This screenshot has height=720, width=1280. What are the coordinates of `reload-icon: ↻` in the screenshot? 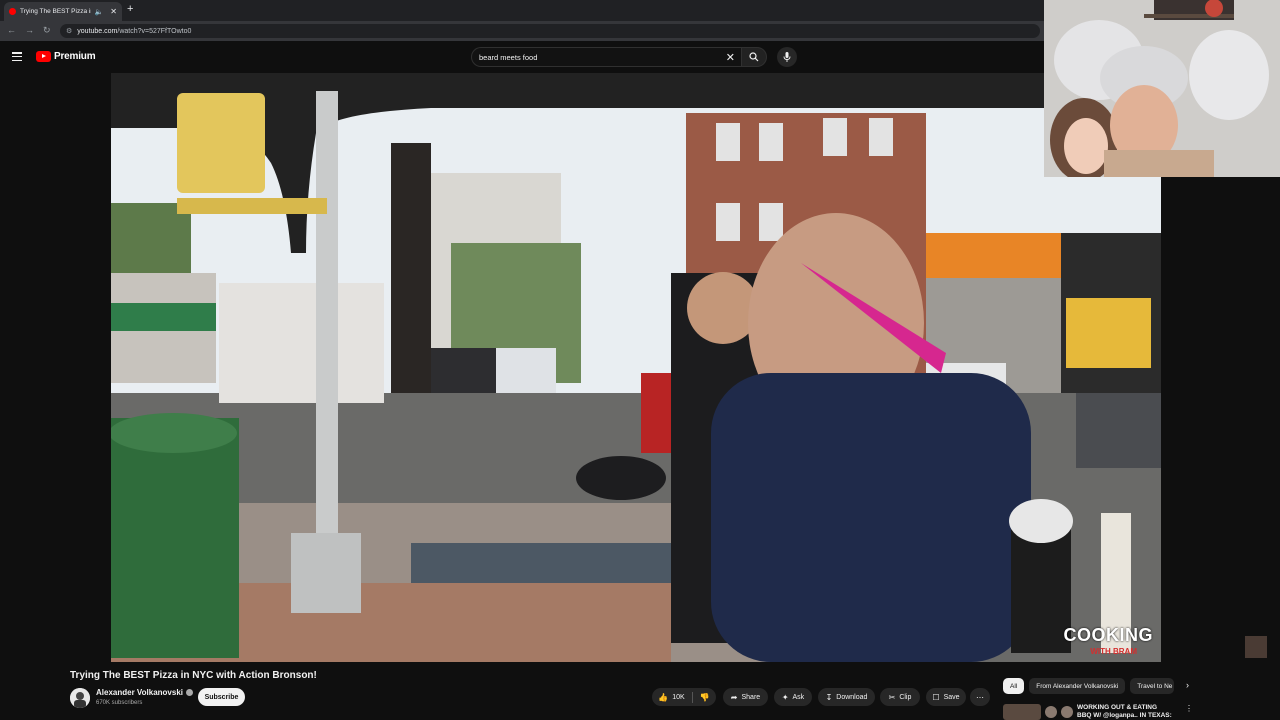 It's located at (47, 30).